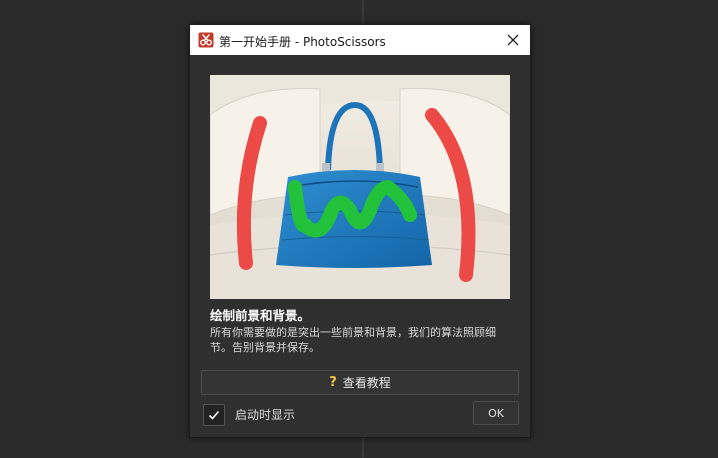 The width and height of the screenshot is (718, 458). I want to click on ok-button: OK, so click(496, 413).